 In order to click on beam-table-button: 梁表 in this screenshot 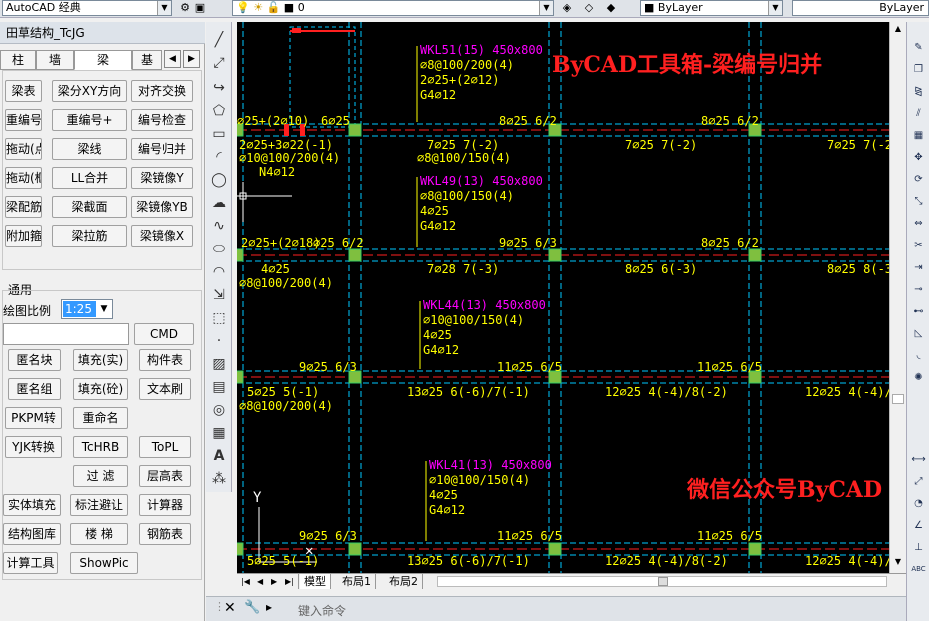, I will do `click(23, 91)`.